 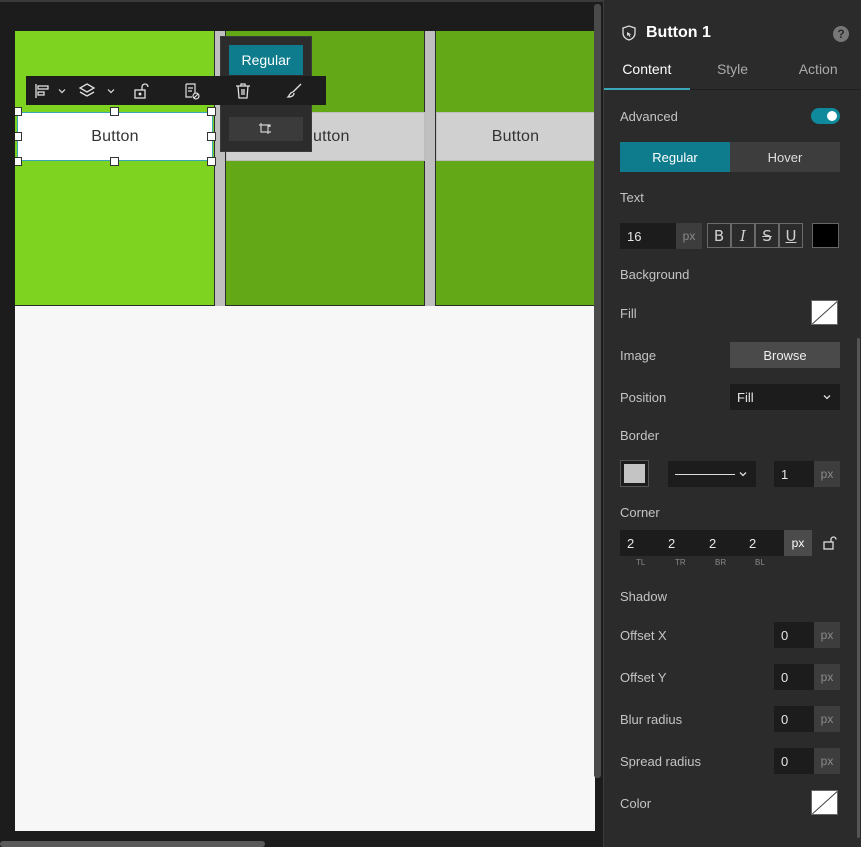 What do you see at coordinates (858, 588) in the screenshot?
I see `panel-scrollbar` at bounding box center [858, 588].